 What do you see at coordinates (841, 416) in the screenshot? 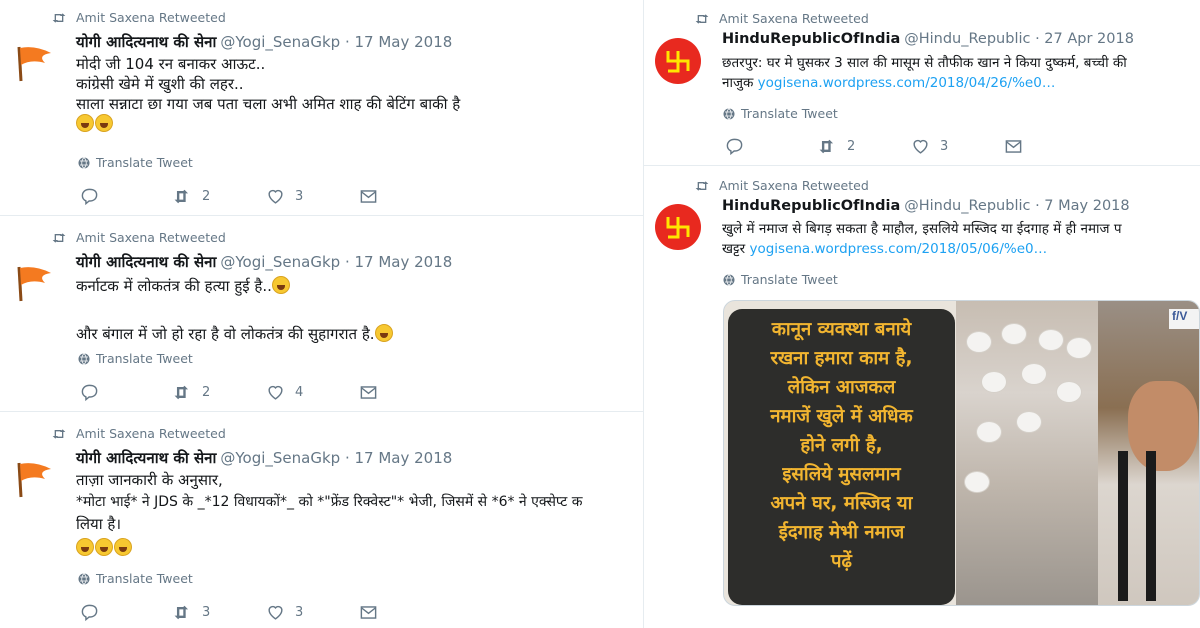
I see `overlay-line: नमाजें खुले में अधिक` at bounding box center [841, 416].